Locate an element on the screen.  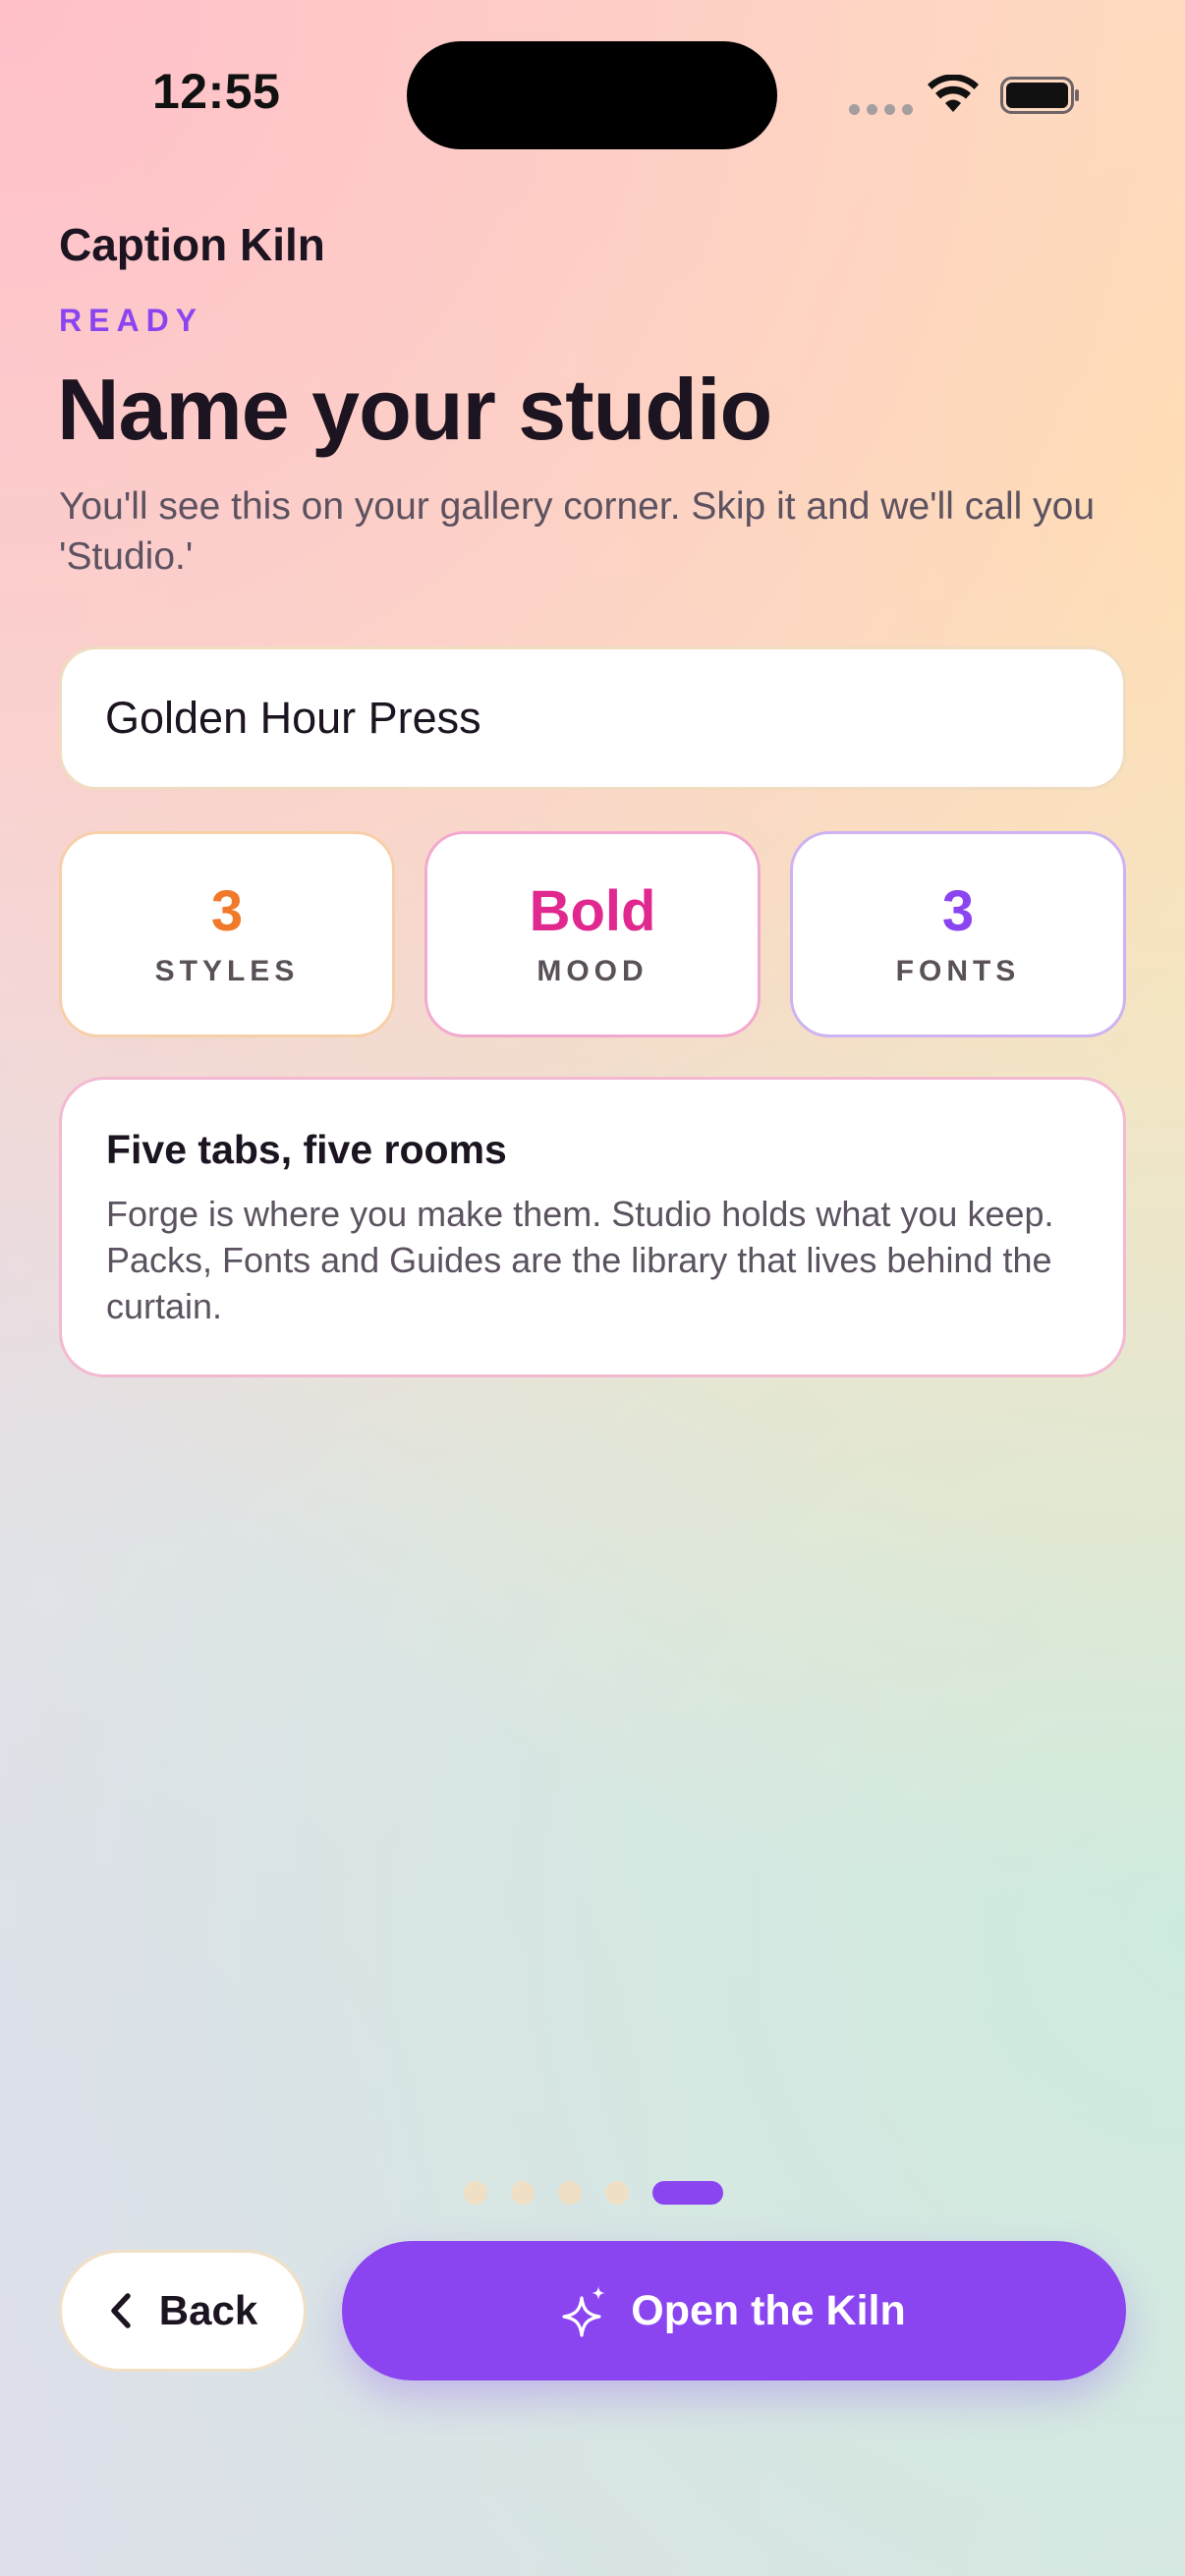
info-card-title: Five tabs, five rooms is located at coordinates (307, 1149).